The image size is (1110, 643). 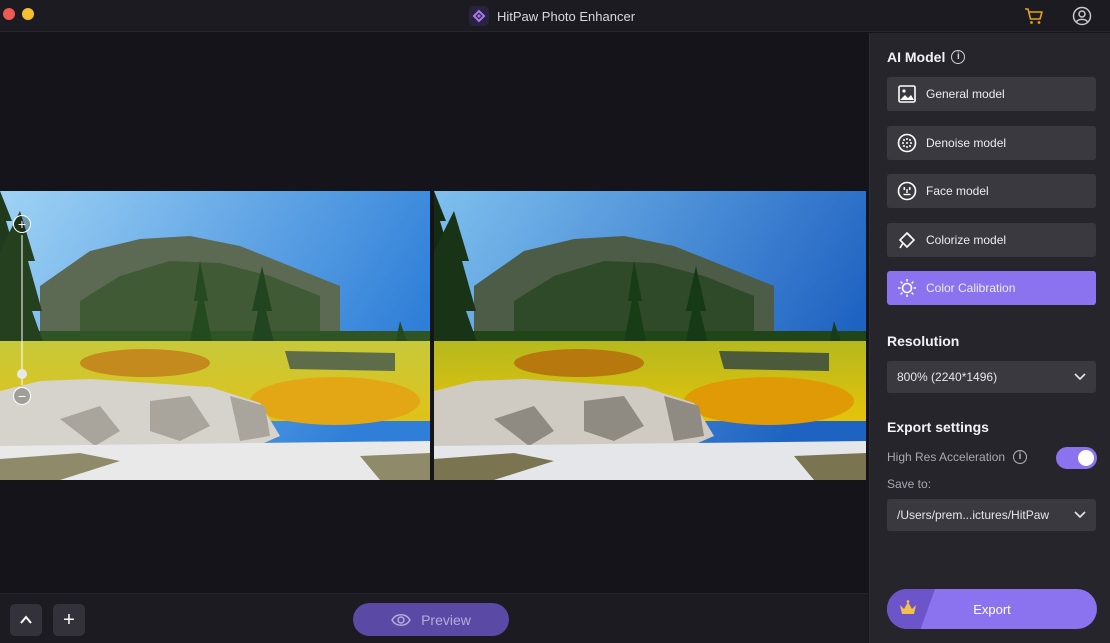 I want to click on user-icon, so click(x=1082, y=16).